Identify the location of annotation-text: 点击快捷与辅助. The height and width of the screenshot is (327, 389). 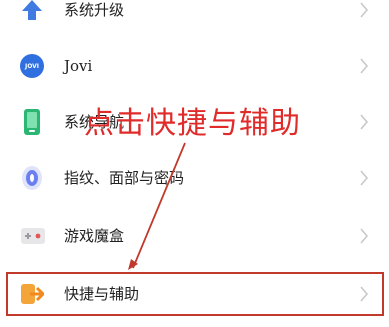
(192, 123).